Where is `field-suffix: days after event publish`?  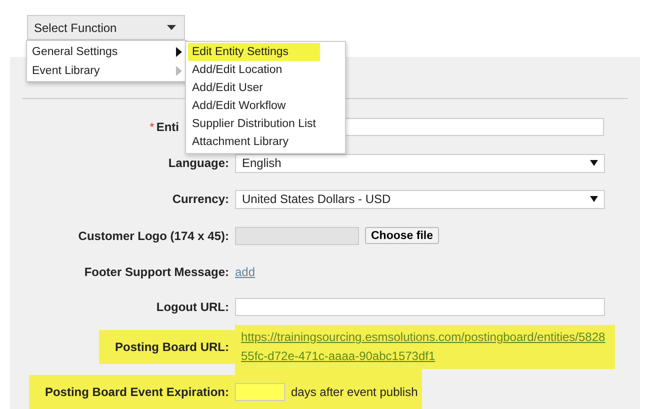
field-suffix: days after event publish is located at coordinates (354, 392).